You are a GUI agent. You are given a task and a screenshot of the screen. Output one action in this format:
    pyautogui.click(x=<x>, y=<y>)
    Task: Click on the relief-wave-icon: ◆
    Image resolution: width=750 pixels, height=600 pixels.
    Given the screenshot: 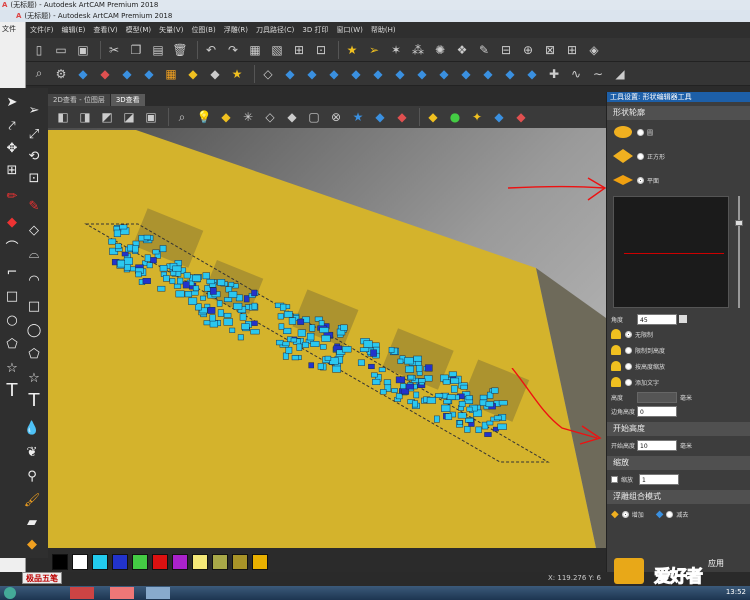 What is the action you would take?
    pyautogui.click(x=149, y=74)
    